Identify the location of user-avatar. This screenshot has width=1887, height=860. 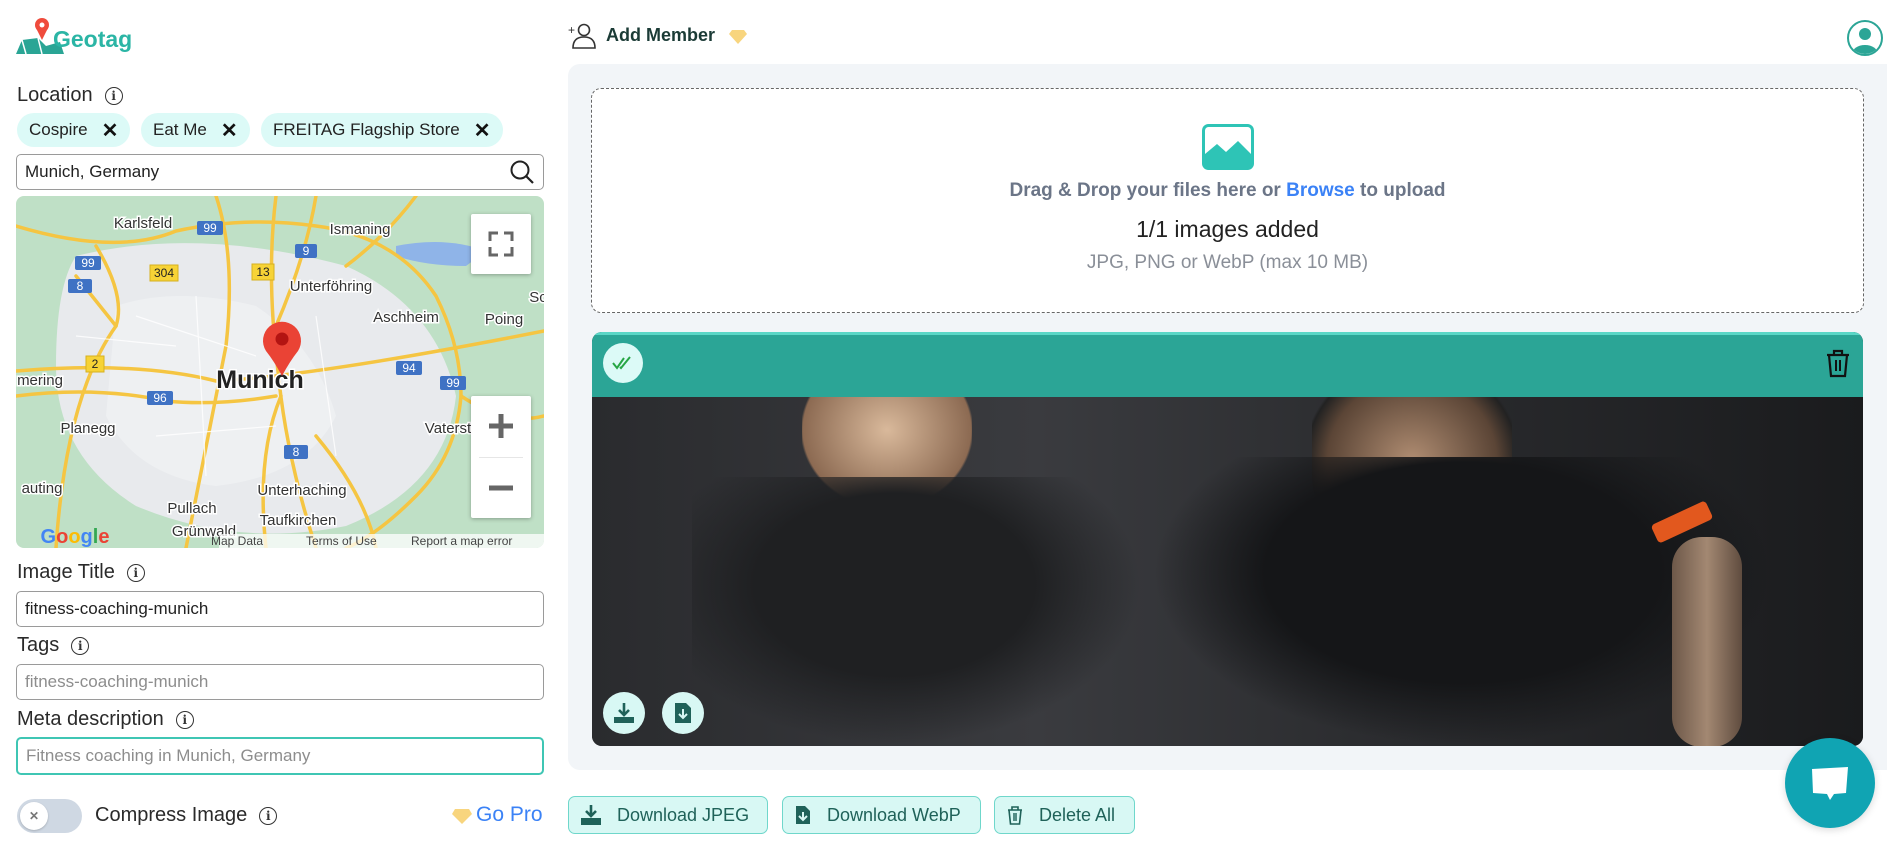
(1865, 38).